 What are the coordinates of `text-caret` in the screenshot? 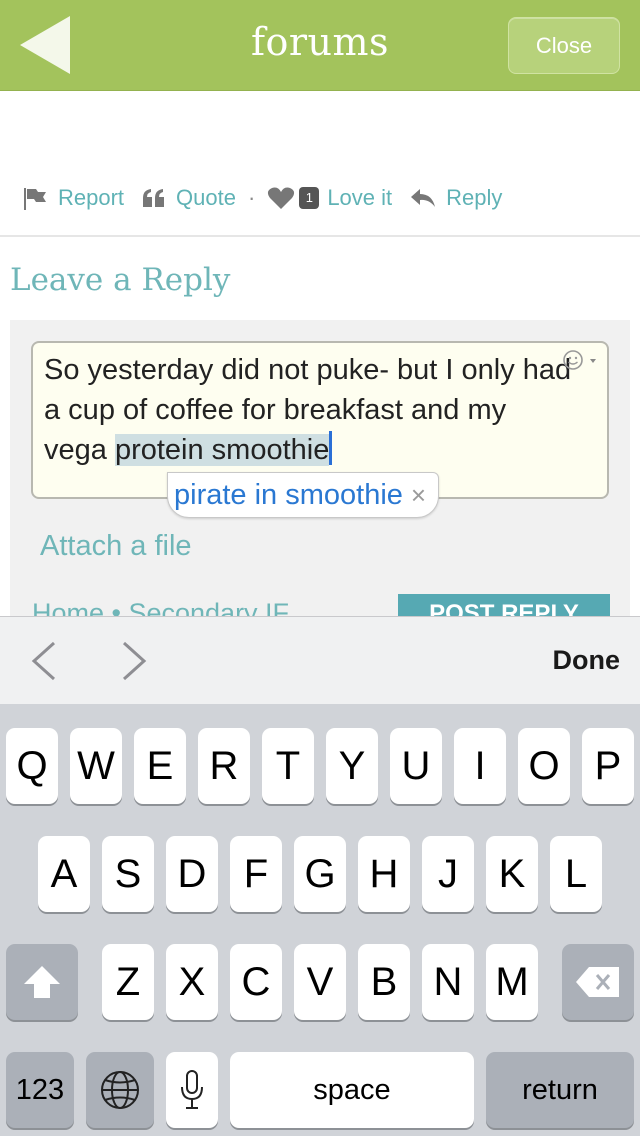 It's located at (331, 448).